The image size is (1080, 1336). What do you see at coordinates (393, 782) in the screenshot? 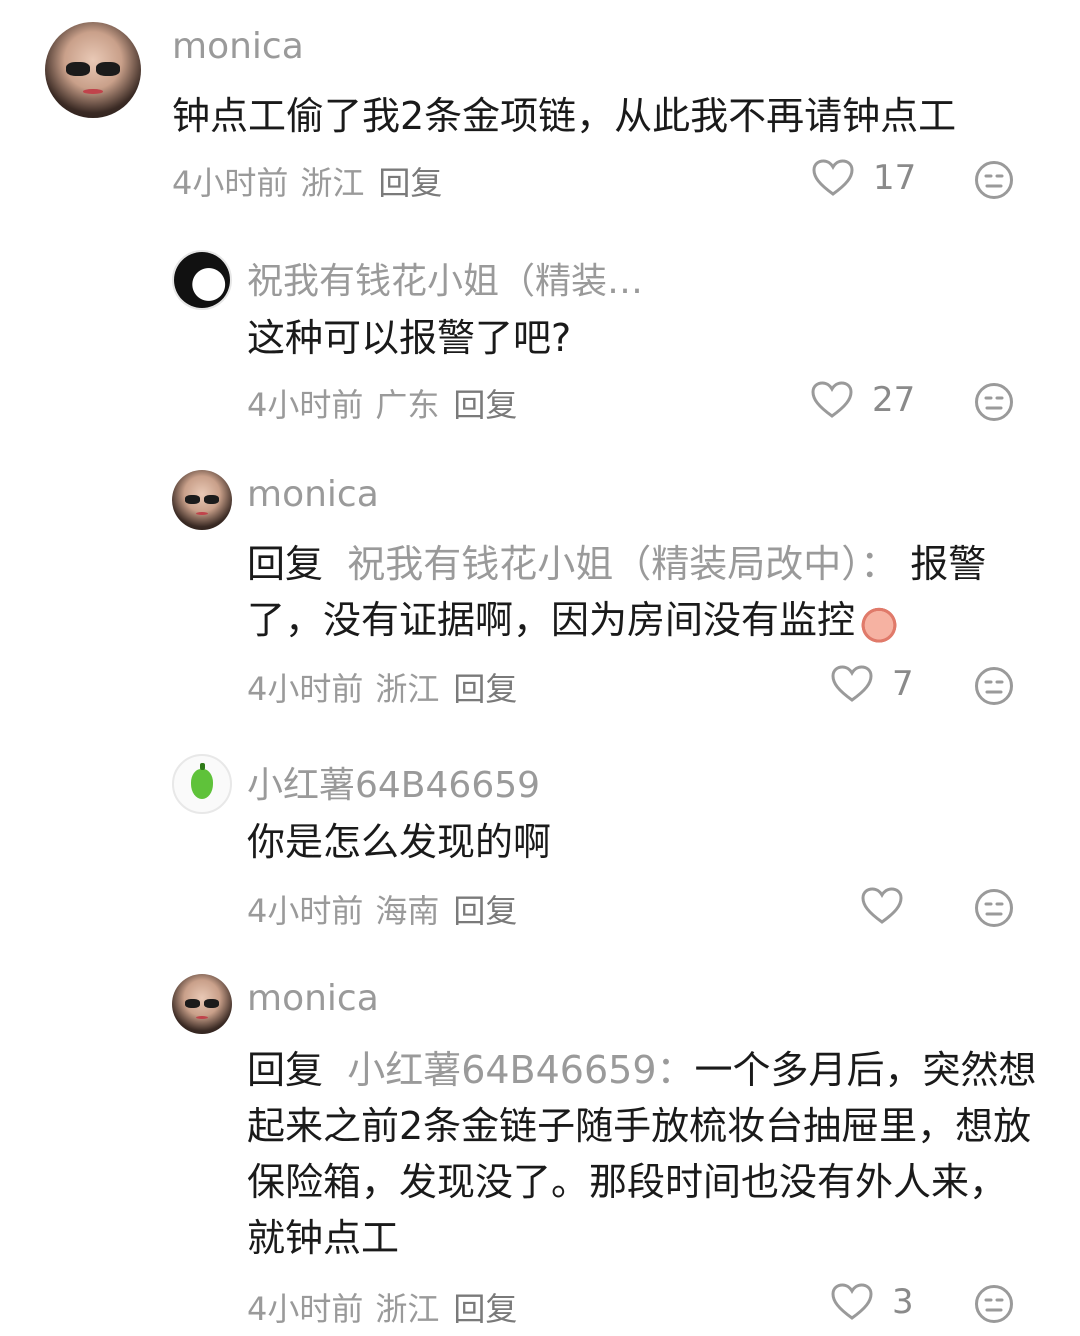
I see `comment-author: 小红薯64B46659` at bounding box center [393, 782].